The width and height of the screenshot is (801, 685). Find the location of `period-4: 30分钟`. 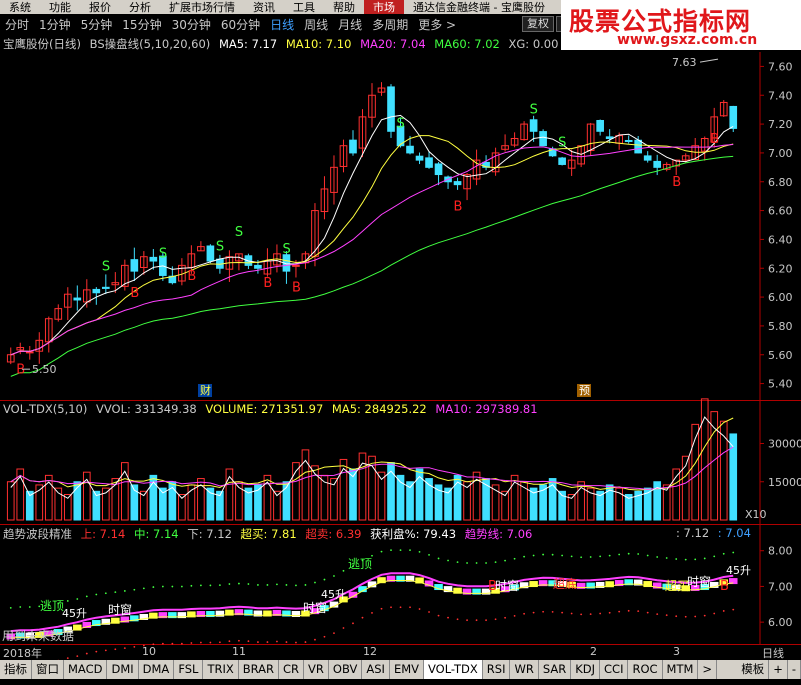

period-4: 30分钟 is located at coordinates (191, 24).